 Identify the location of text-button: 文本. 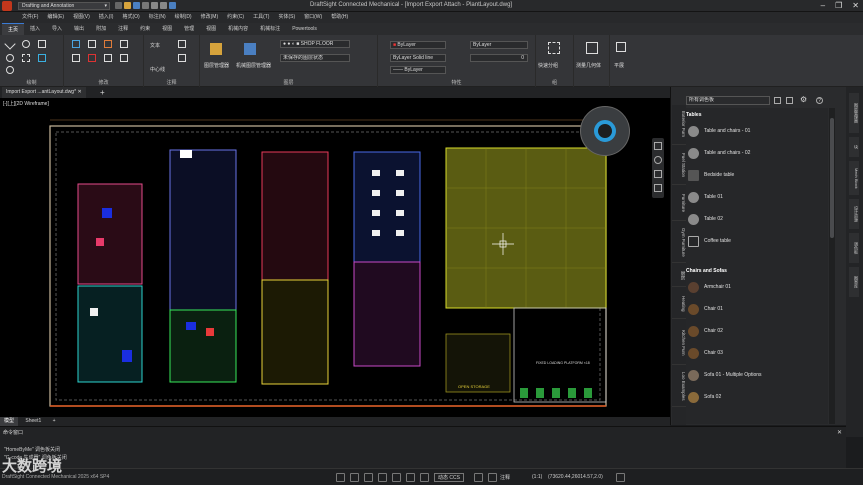
(155, 45).